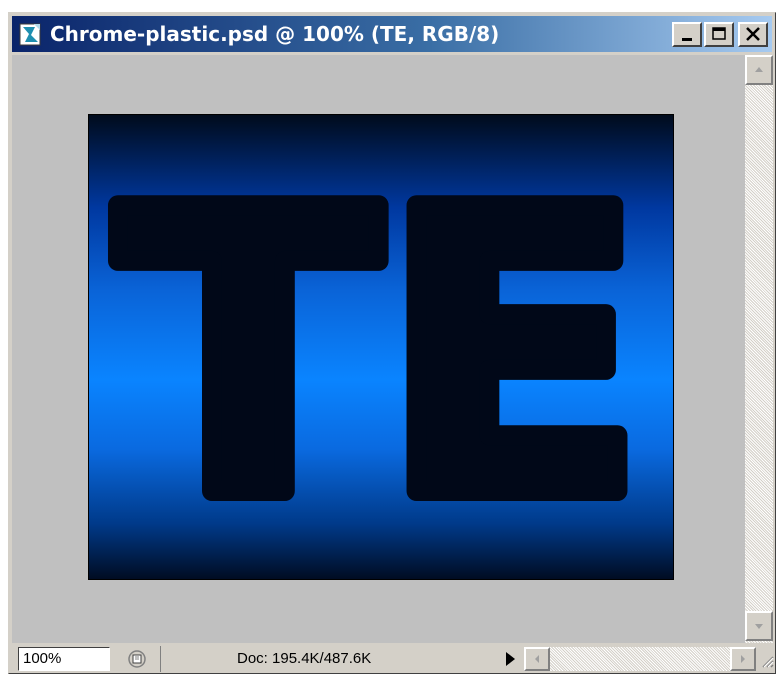  What do you see at coordinates (687, 34) in the screenshot?
I see `minimize-button` at bounding box center [687, 34].